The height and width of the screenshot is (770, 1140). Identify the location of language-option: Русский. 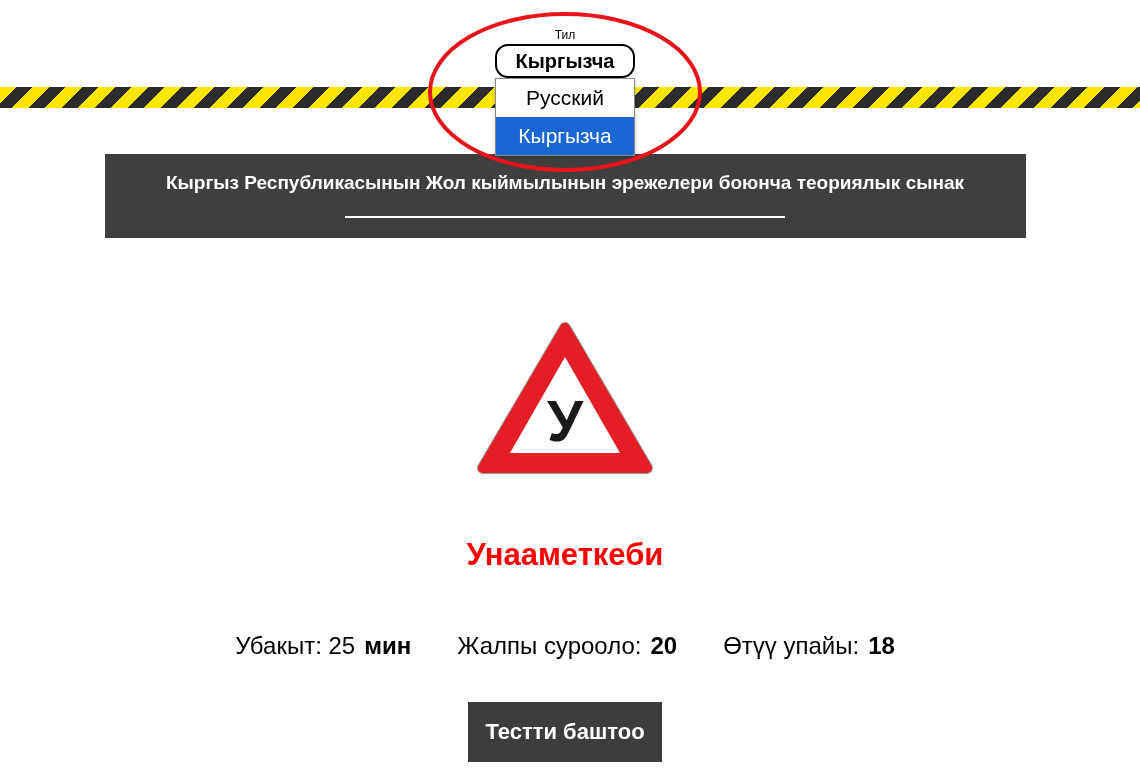
(565, 98).